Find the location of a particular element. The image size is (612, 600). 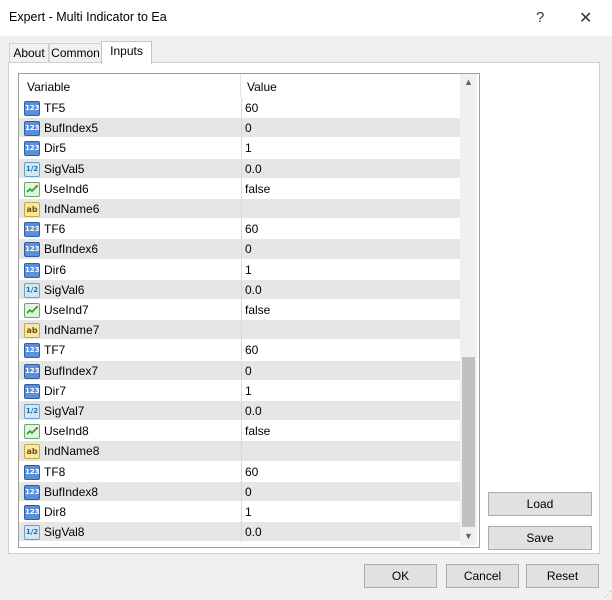

variable-cell: 123 BufIndex6 is located at coordinates (130, 249).